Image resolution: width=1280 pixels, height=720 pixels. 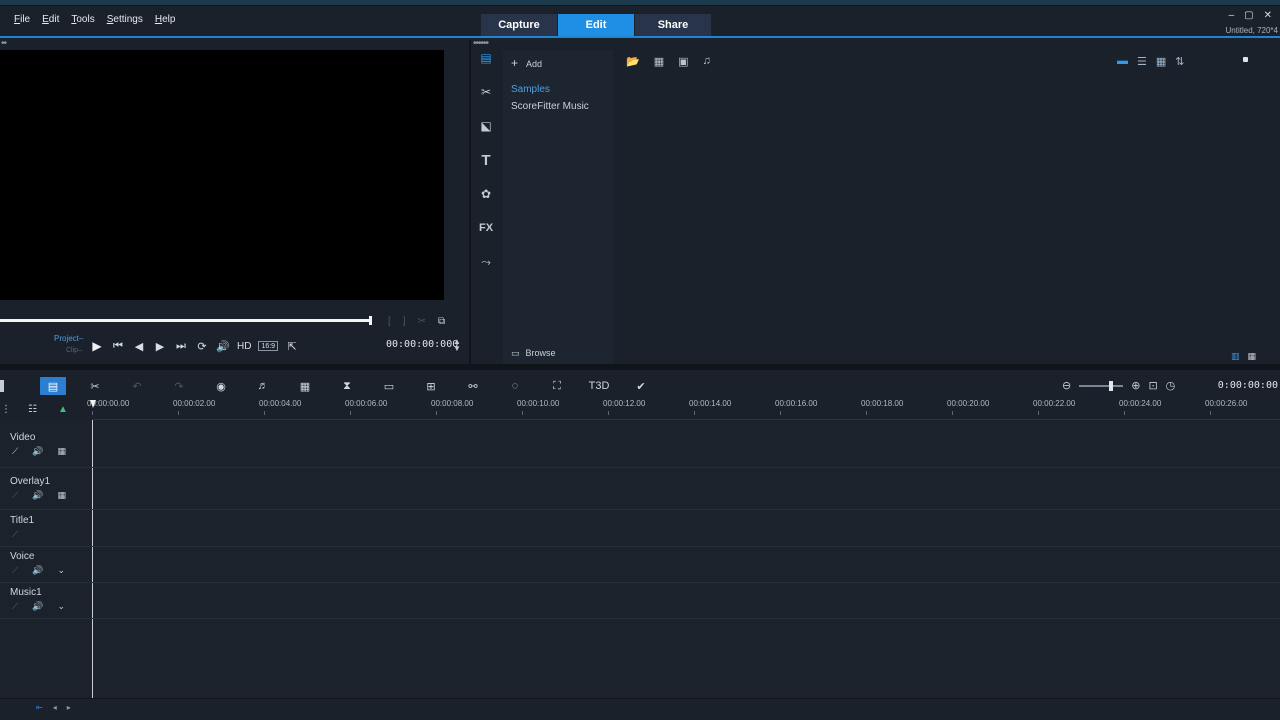 I want to click on enlarge-preview-icon: ⧉, so click(x=441, y=321).